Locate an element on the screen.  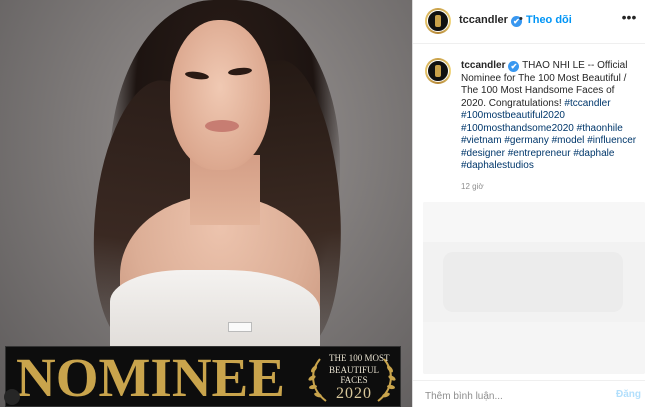
hashtag-link: #100mosthandsome2020 is located at coordinates (517, 128).